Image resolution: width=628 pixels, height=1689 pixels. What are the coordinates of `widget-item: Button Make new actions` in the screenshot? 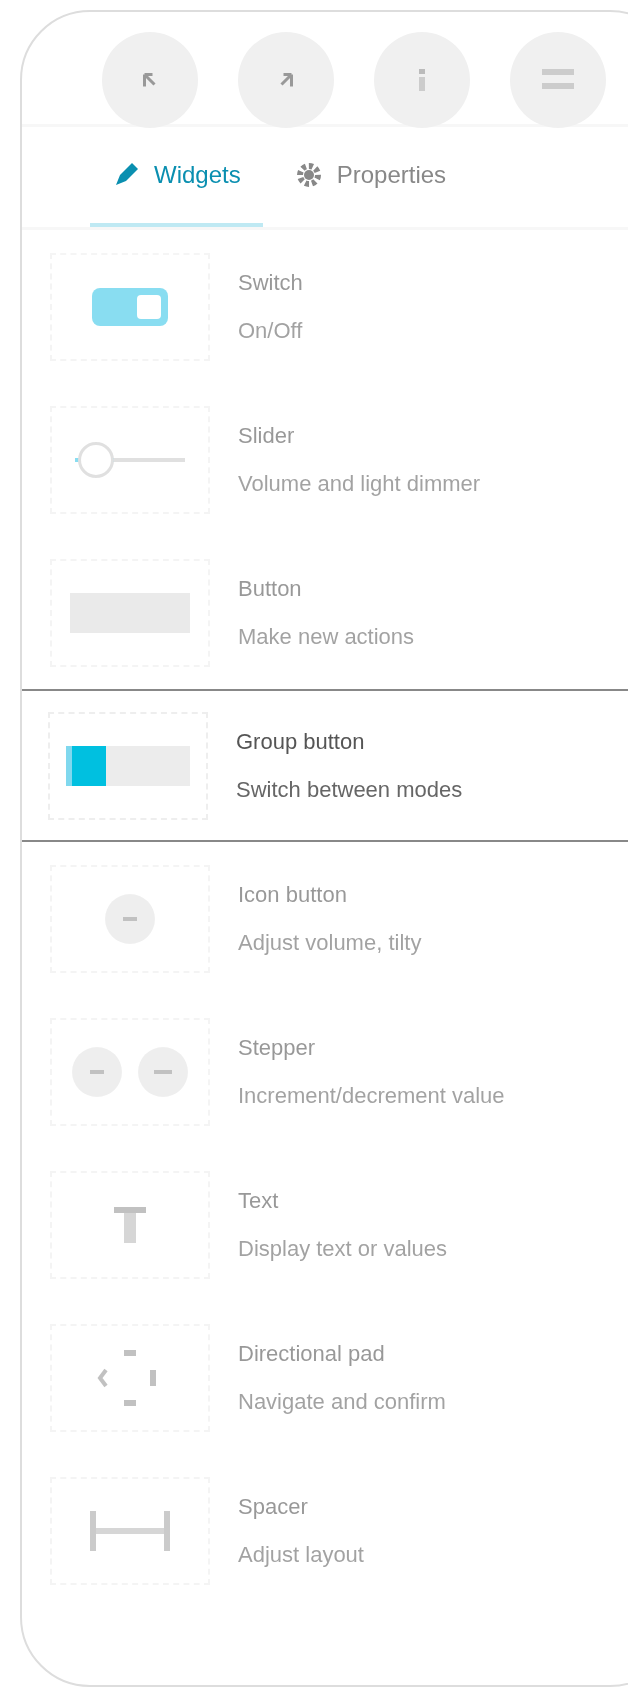 It's located at (325, 612).